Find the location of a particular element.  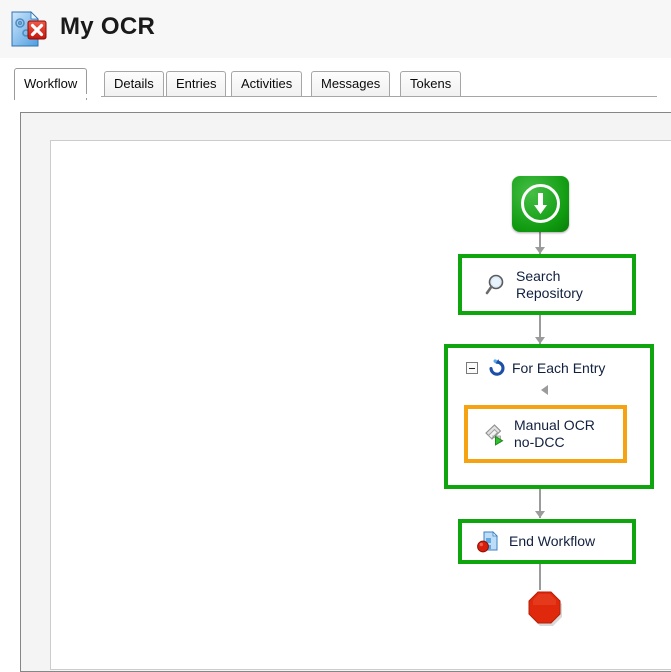

manual-activity-icon is located at coordinates (496, 434).